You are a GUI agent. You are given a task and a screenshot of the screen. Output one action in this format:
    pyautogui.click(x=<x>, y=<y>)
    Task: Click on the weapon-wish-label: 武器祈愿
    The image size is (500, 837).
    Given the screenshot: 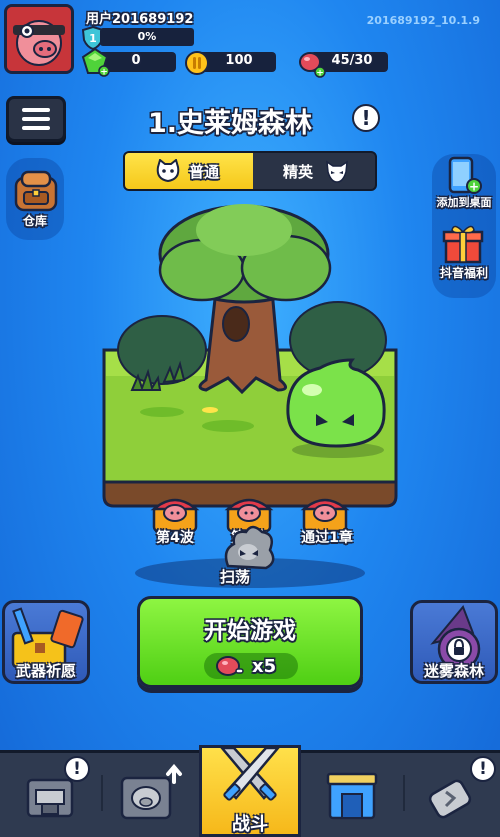 What is the action you would take?
    pyautogui.click(x=46, y=670)
    